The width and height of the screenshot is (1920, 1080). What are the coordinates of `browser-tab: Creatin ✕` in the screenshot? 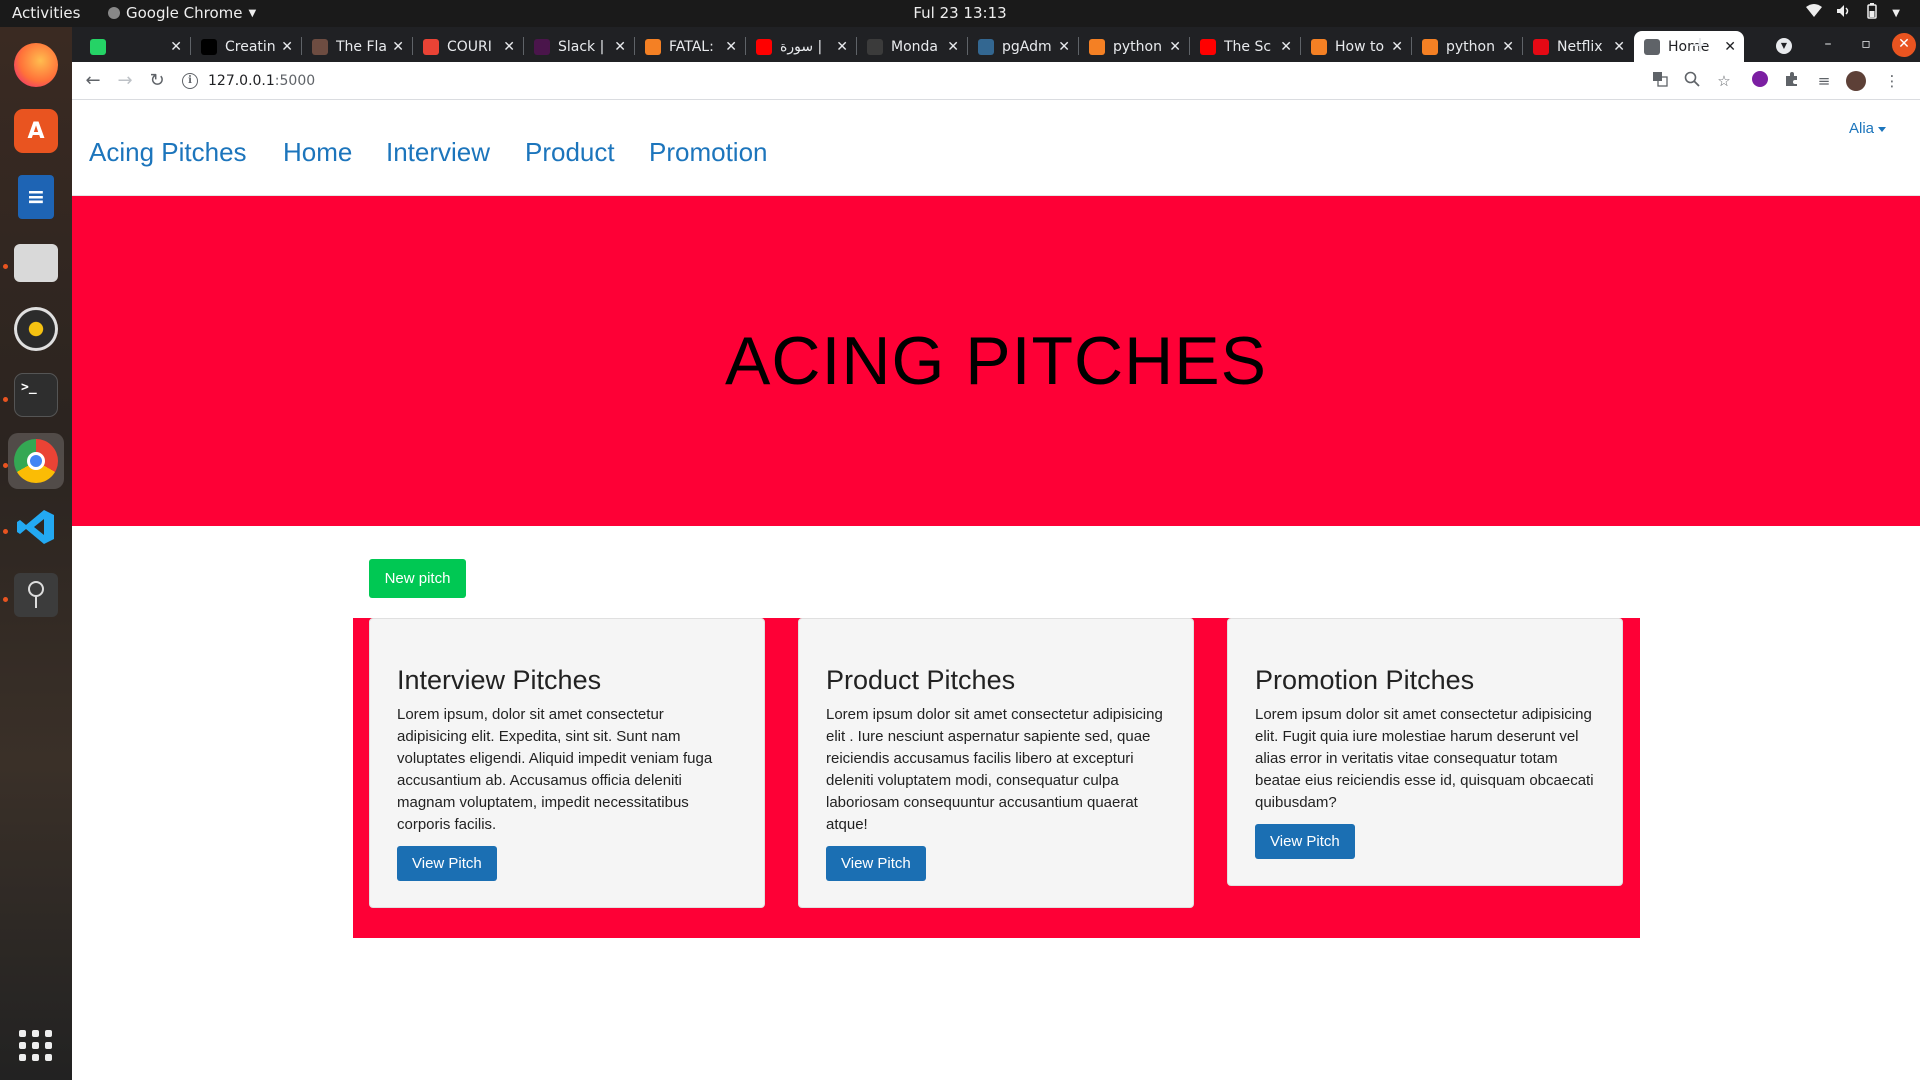 It's located at (246, 46).